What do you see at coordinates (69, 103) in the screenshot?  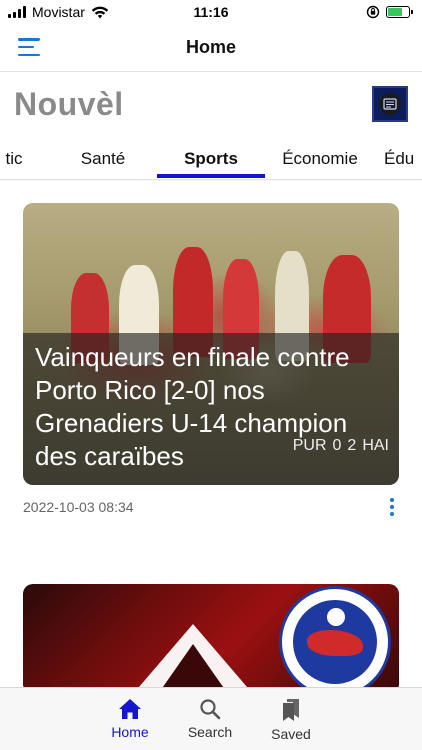 I see `brand-title: Nouvèl` at bounding box center [69, 103].